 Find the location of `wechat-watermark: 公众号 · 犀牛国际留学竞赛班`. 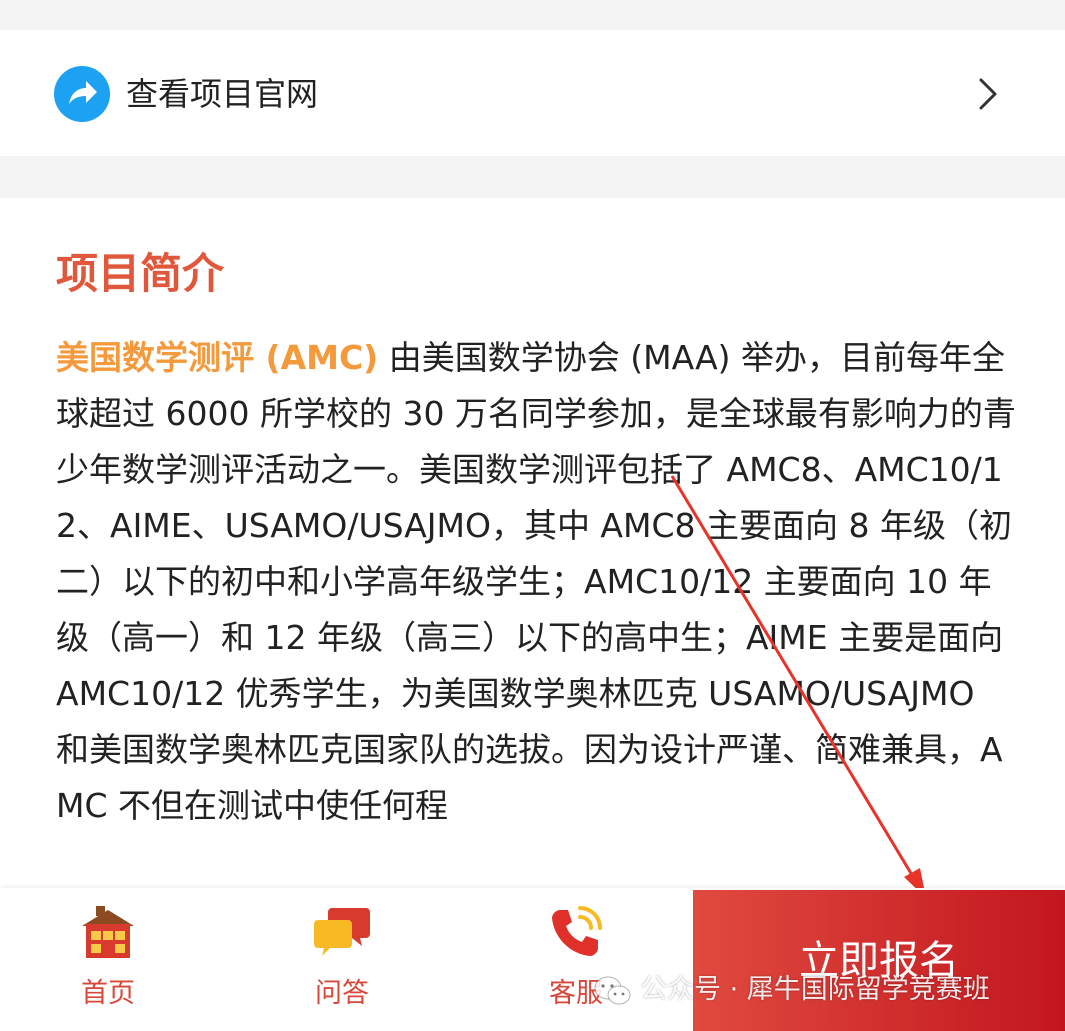

wechat-watermark: 公众号 · 犀牛国际留学竞赛班 is located at coordinates (792, 990).